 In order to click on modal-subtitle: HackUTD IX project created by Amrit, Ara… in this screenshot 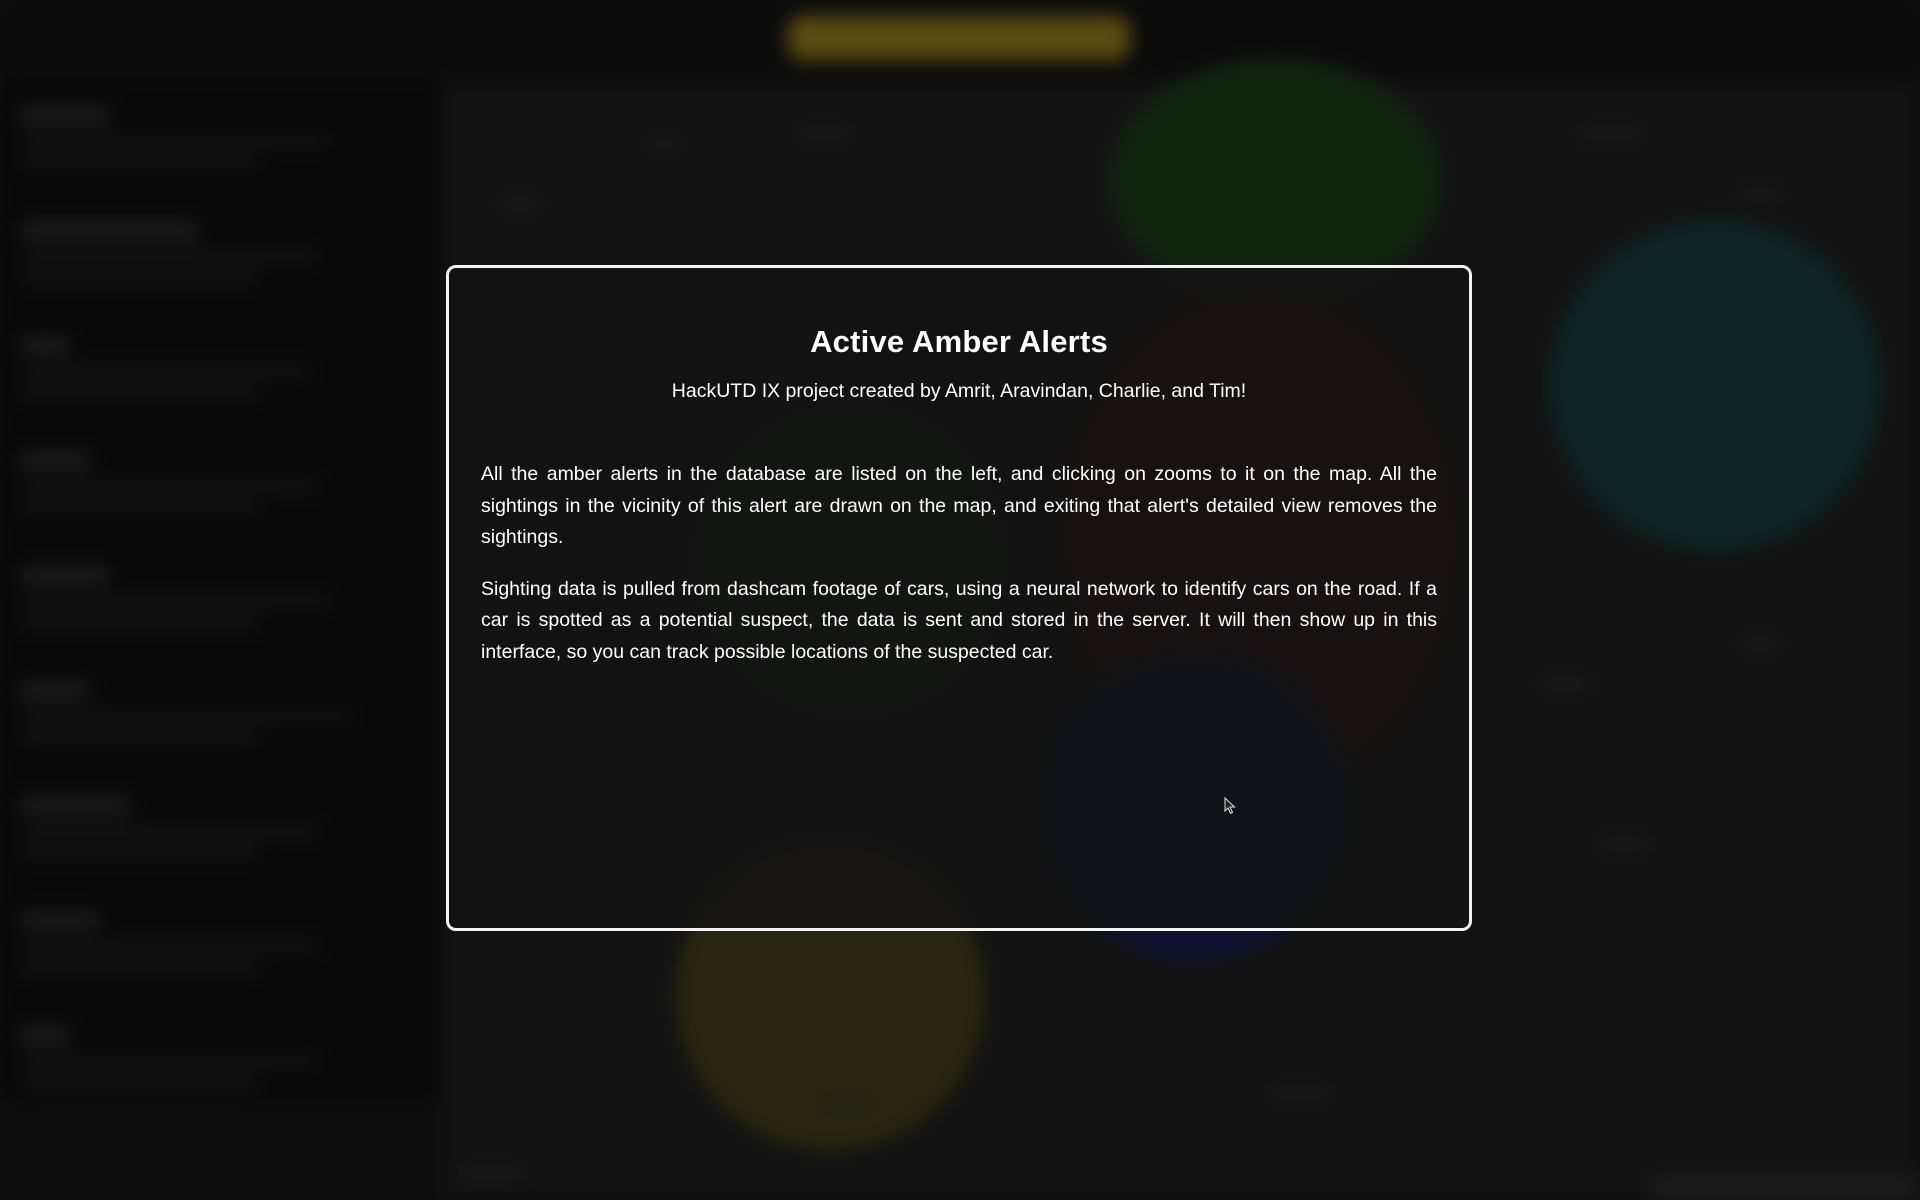, I will do `click(959, 391)`.